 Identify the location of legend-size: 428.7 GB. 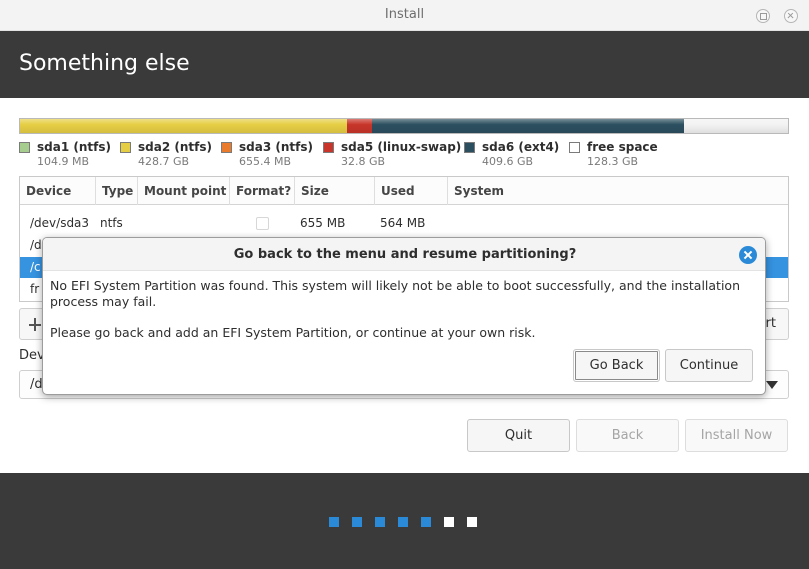
(164, 161).